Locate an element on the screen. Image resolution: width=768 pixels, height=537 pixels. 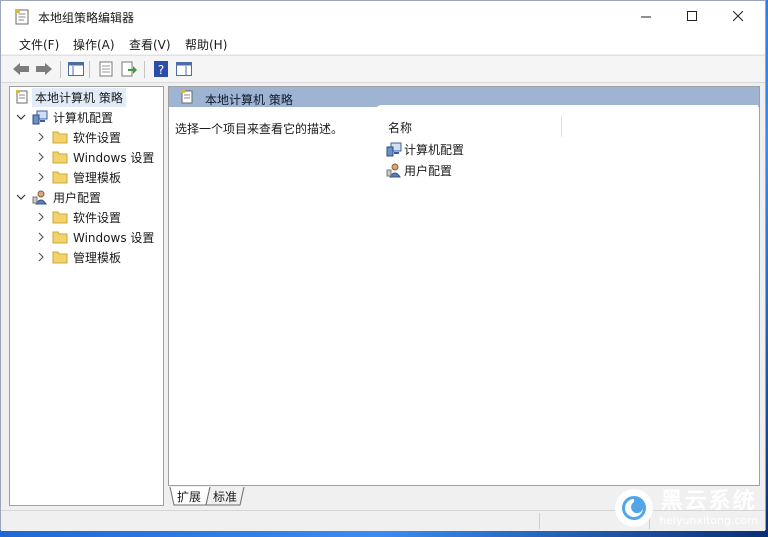
back-arrow-icon is located at coordinates (21, 69).